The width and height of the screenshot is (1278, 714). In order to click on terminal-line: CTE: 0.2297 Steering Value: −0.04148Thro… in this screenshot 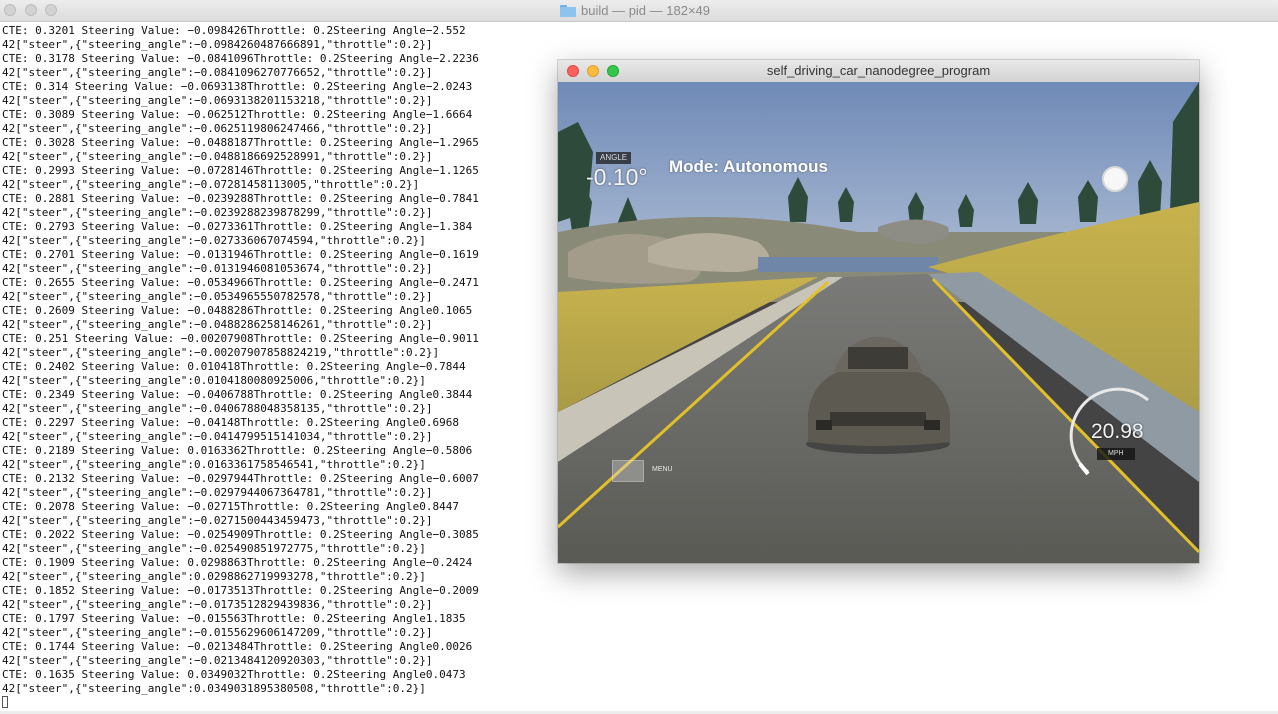, I will do `click(230, 422)`.